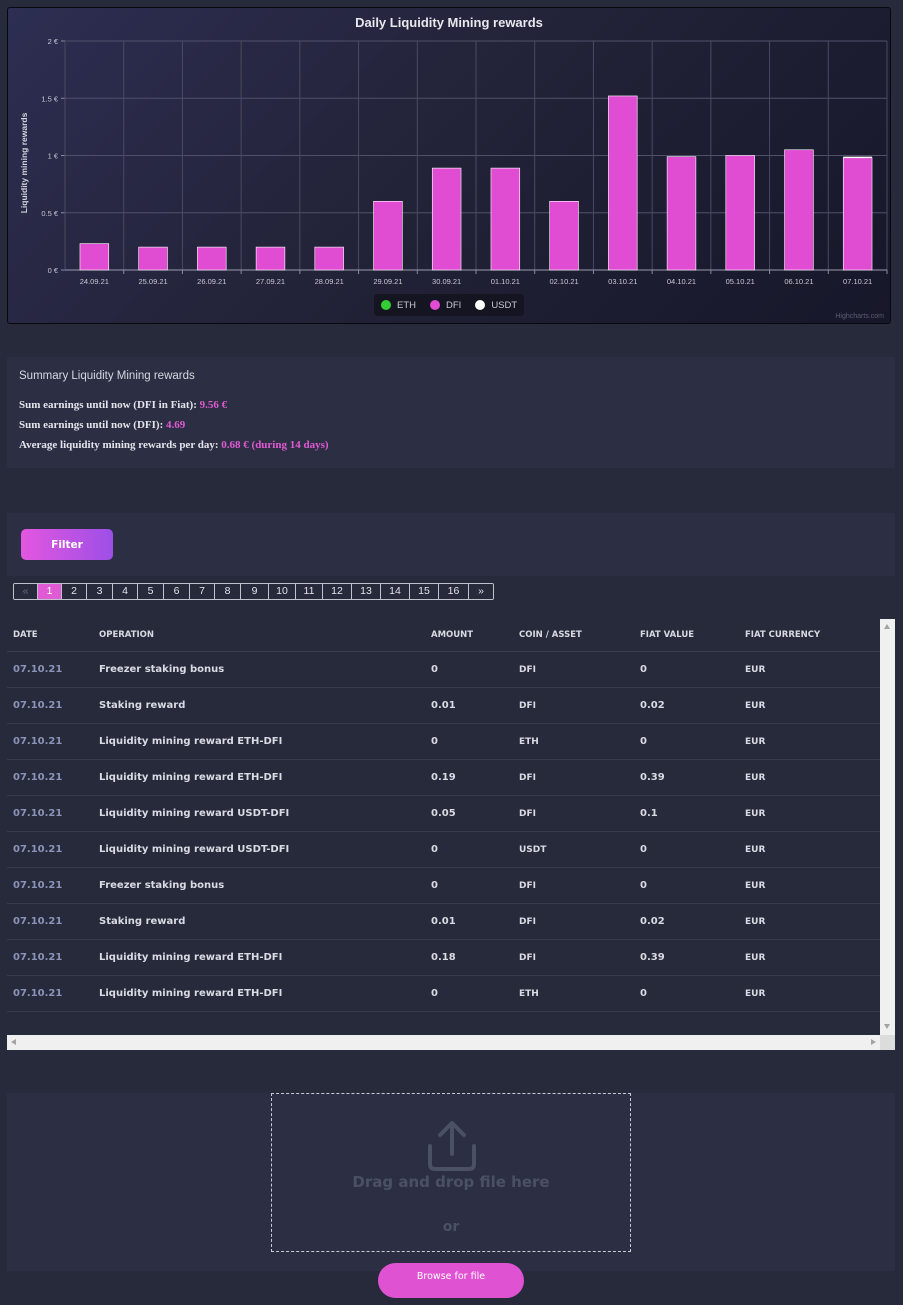 Image resolution: width=903 pixels, height=1305 pixels. What do you see at coordinates (686, 921) in the screenshot?
I see `cell-fiat-value: 0.02` at bounding box center [686, 921].